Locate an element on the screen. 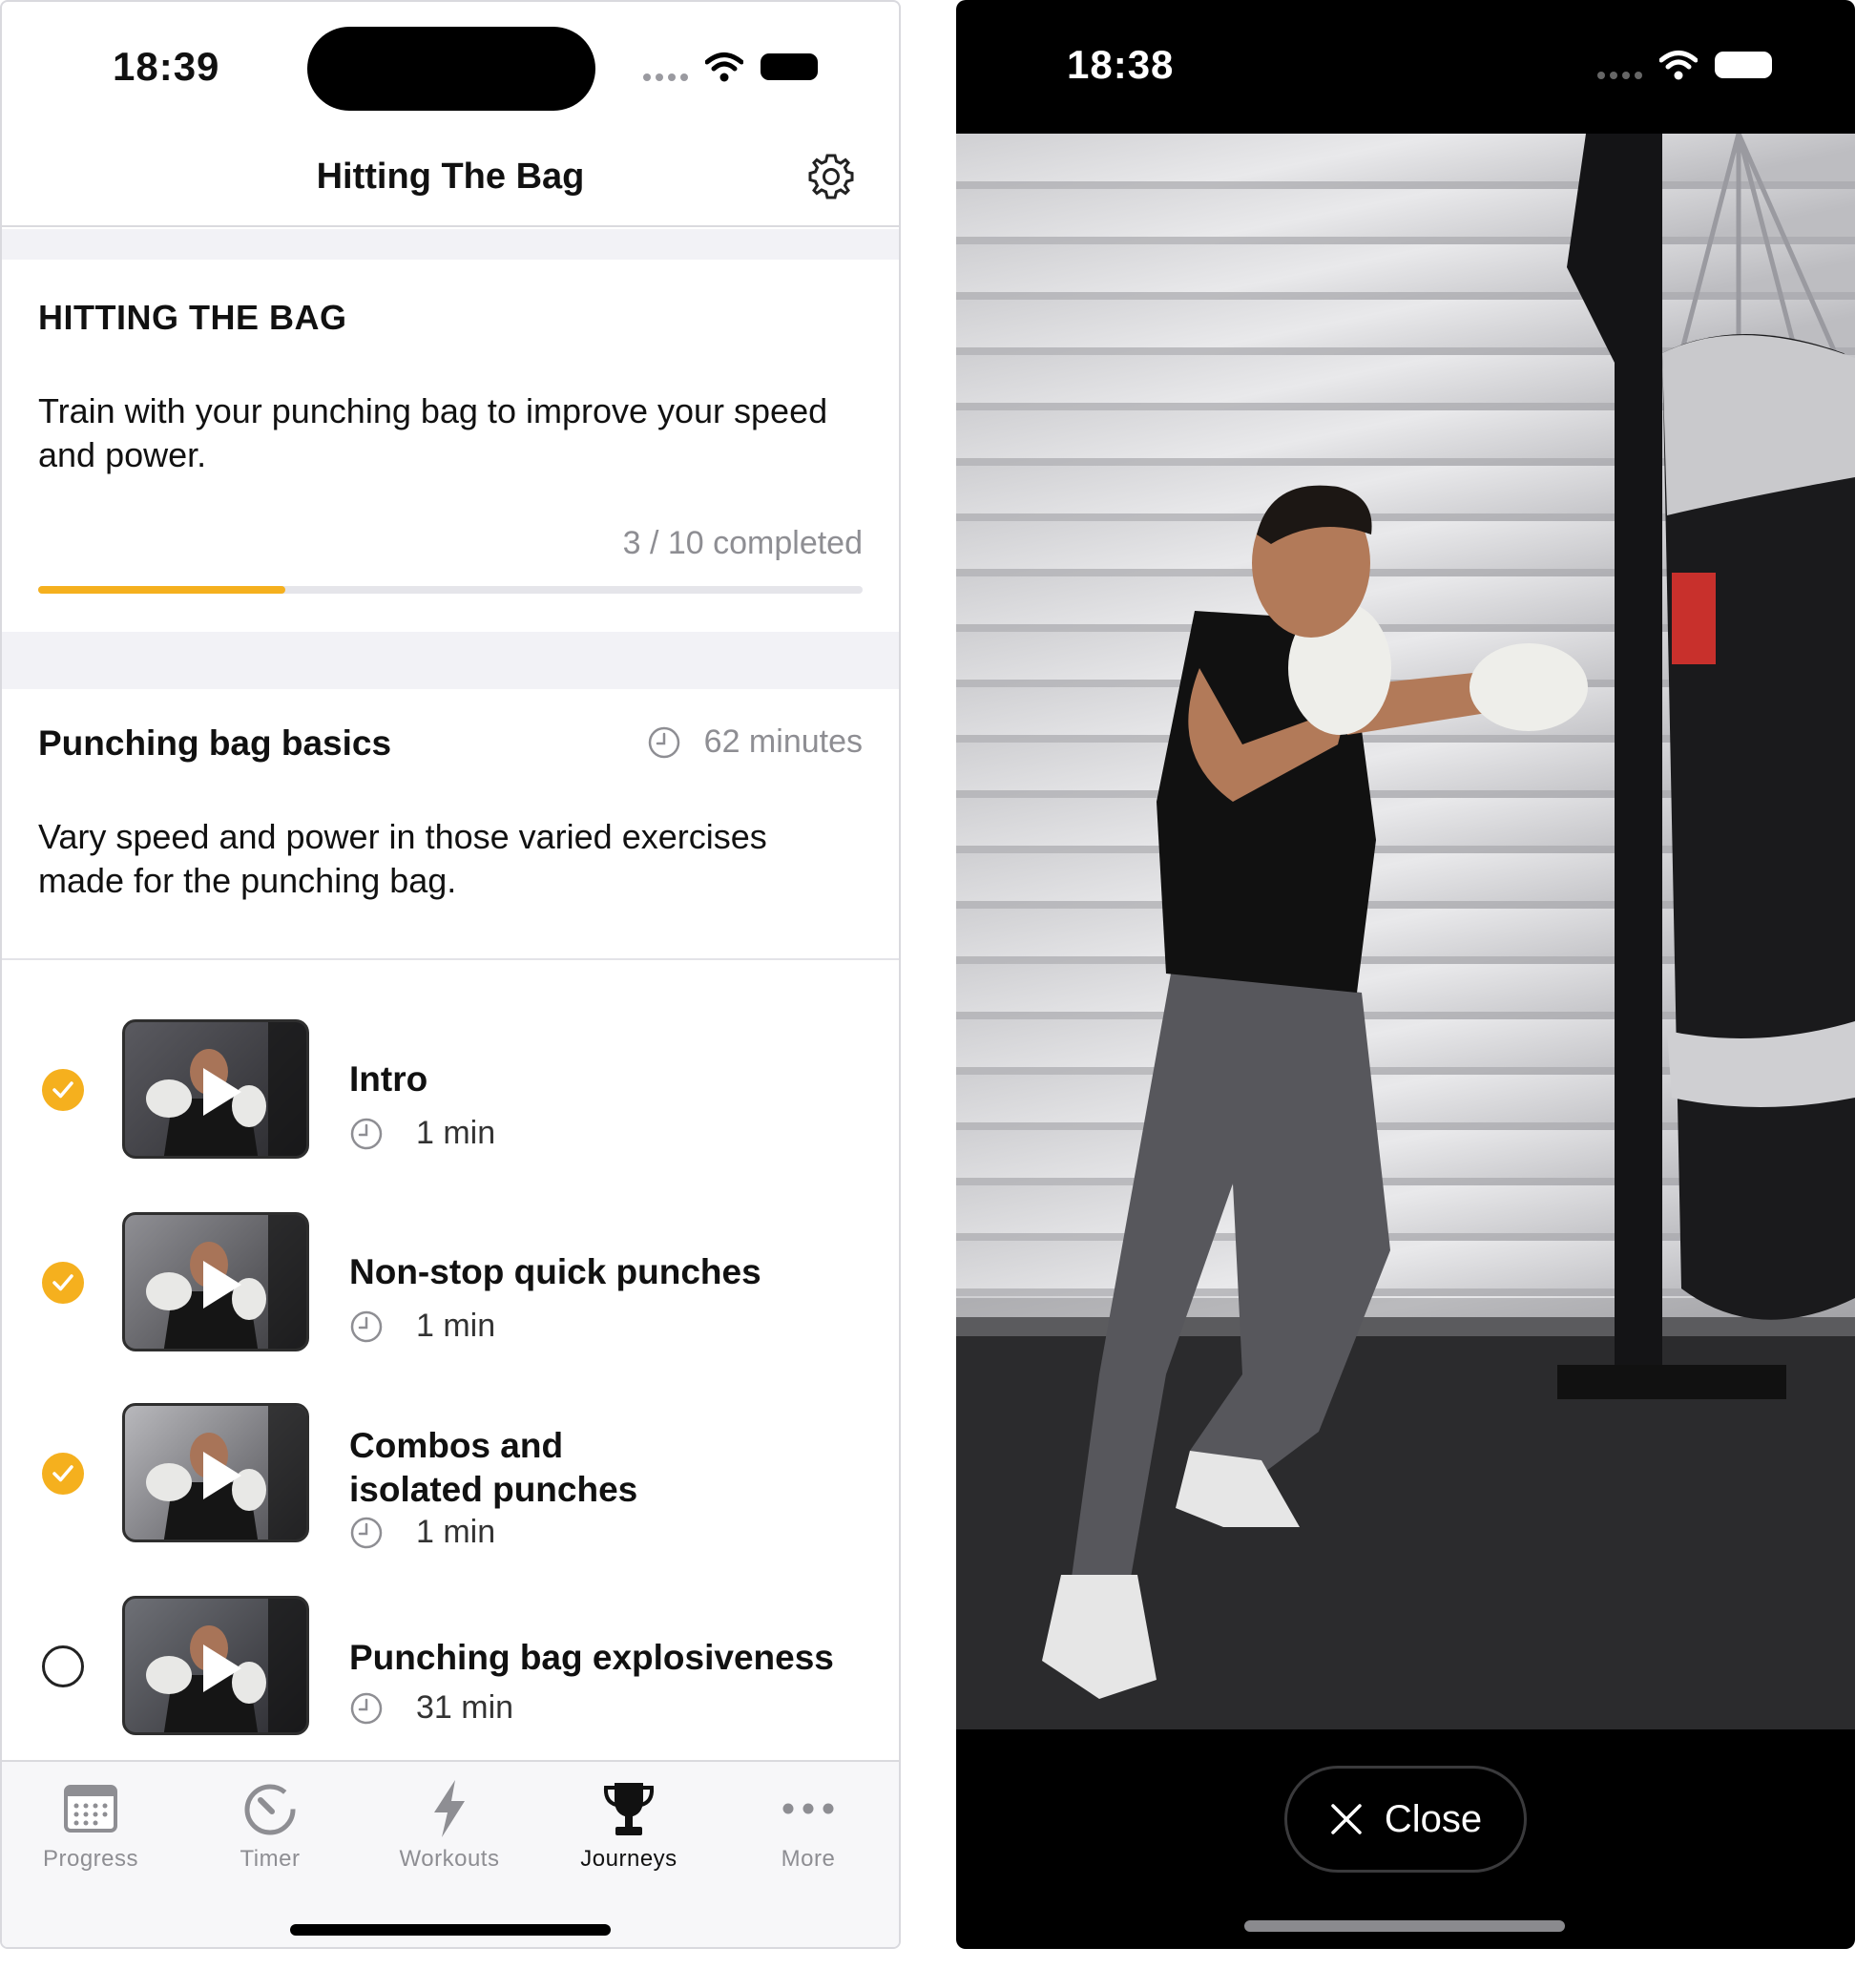 The width and height of the screenshot is (1876, 1969). journey-progress-label: 3 / 10 completed is located at coordinates (742, 543).